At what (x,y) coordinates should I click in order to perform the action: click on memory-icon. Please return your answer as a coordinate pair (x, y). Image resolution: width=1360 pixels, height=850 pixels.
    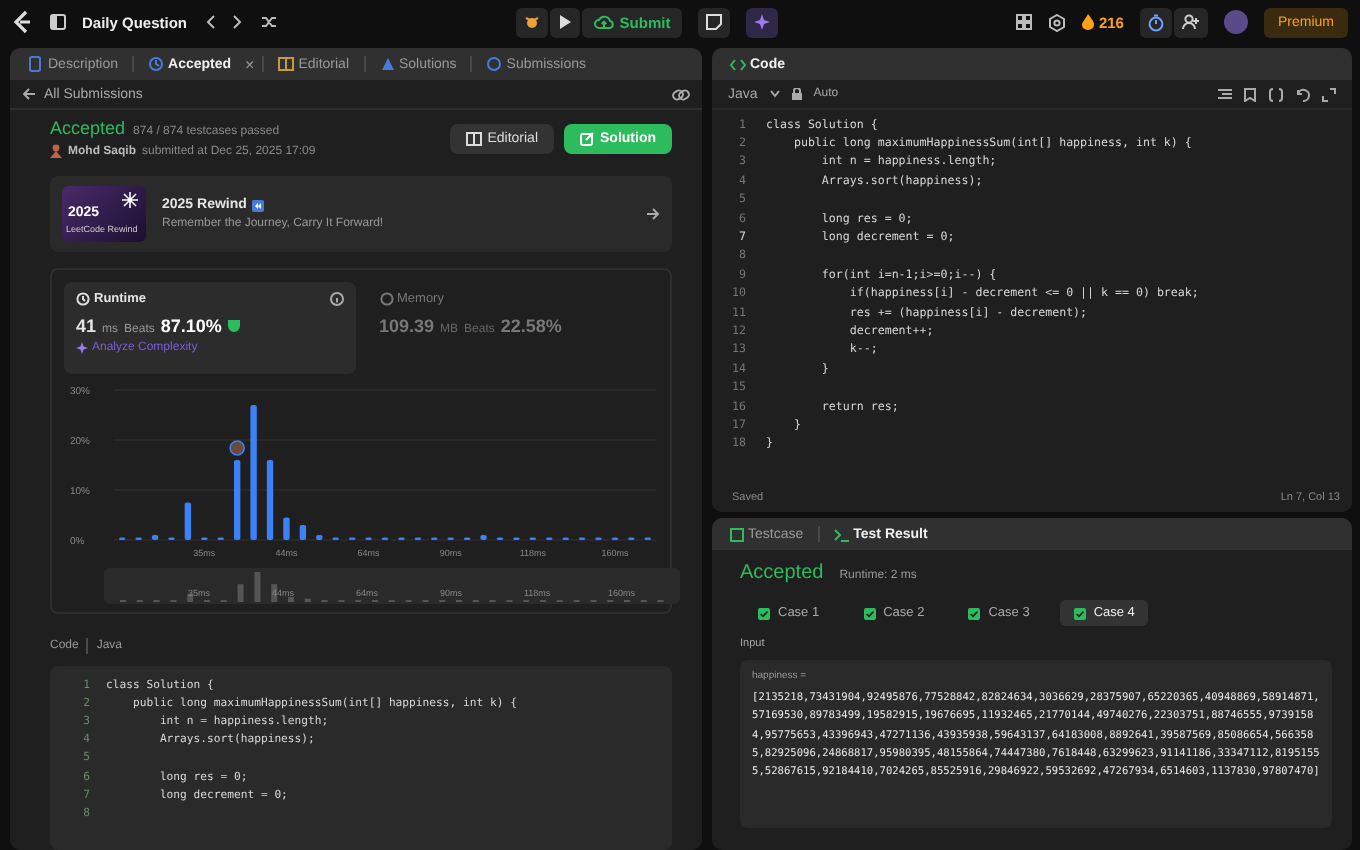
    Looking at the image, I should click on (386, 299).